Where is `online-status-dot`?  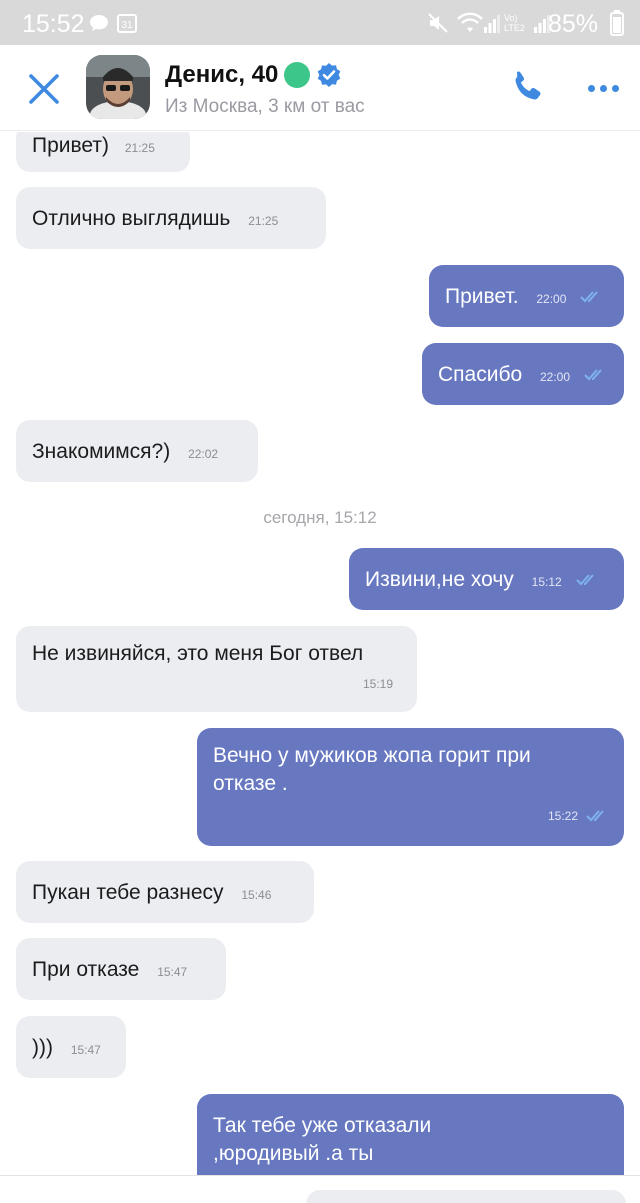
online-status-dot is located at coordinates (297, 75).